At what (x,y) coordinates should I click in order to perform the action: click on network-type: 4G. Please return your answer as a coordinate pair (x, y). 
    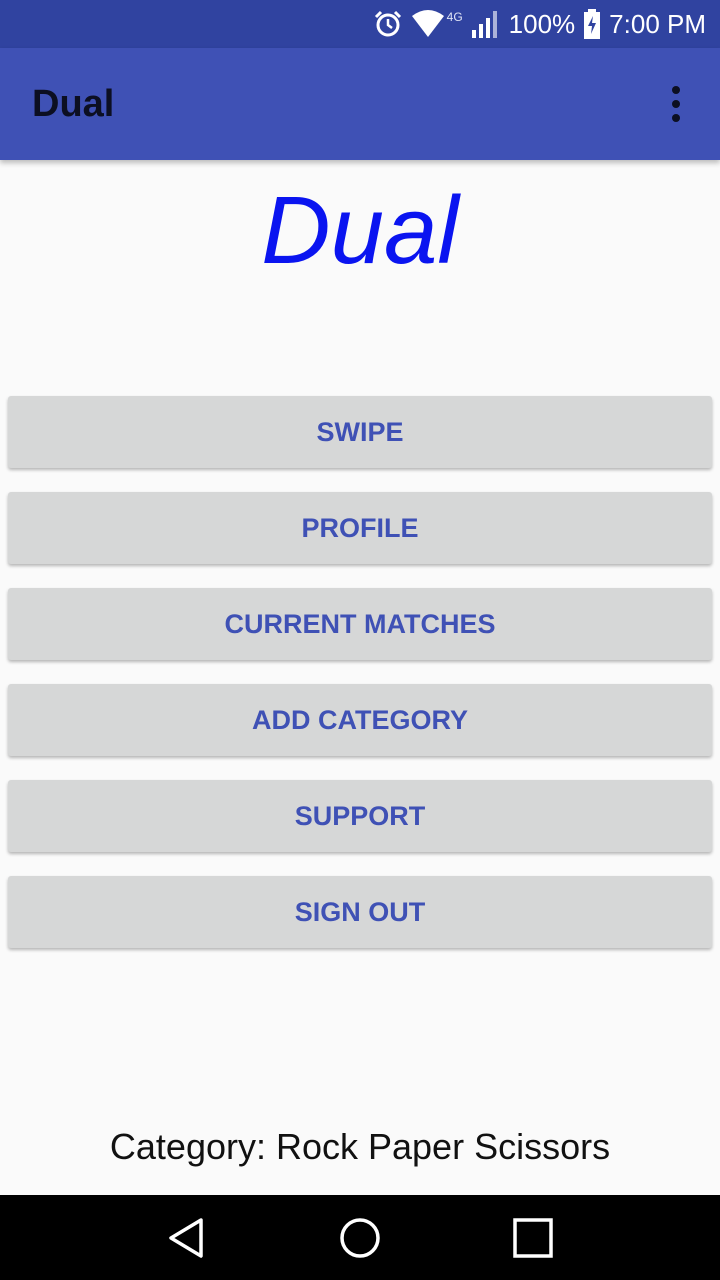
    Looking at the image, I should click on (454, 17).